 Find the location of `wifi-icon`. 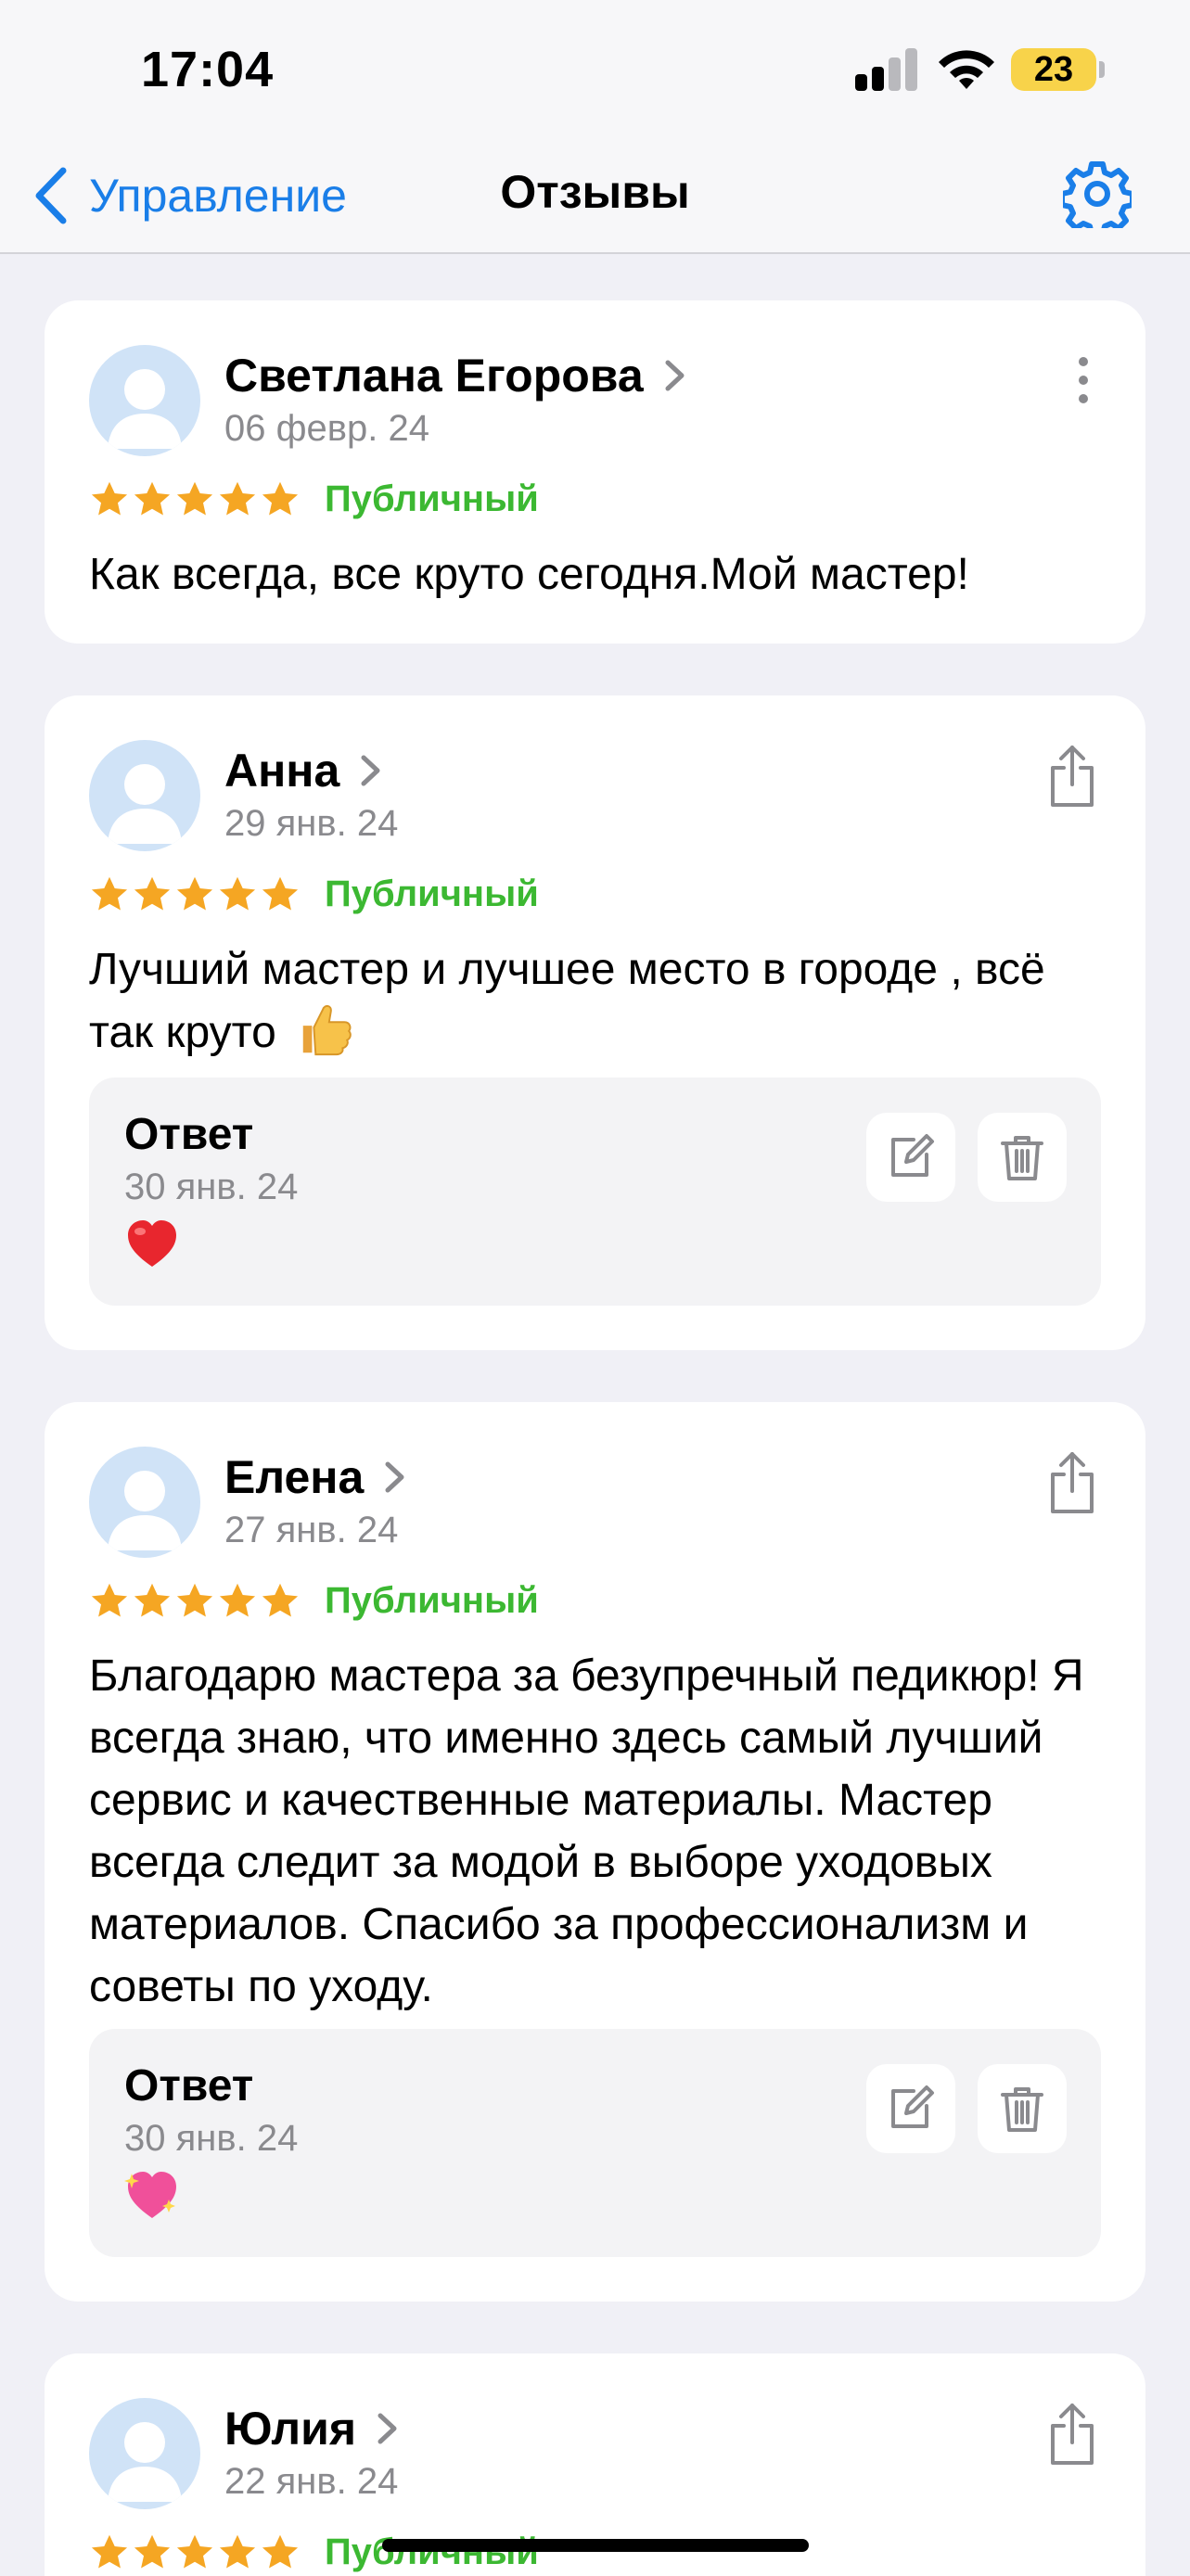

wifi-icon is located at coordinates (966, 69).